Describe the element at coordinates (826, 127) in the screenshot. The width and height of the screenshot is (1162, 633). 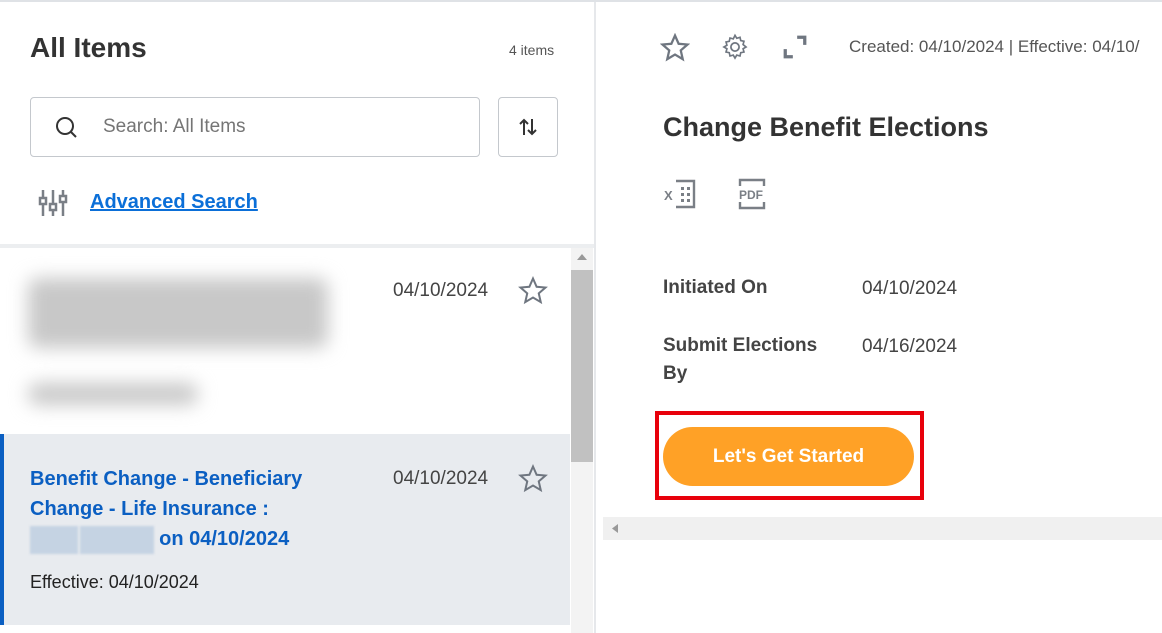
I see `detail-title: Change Benefit Elections` at that location.